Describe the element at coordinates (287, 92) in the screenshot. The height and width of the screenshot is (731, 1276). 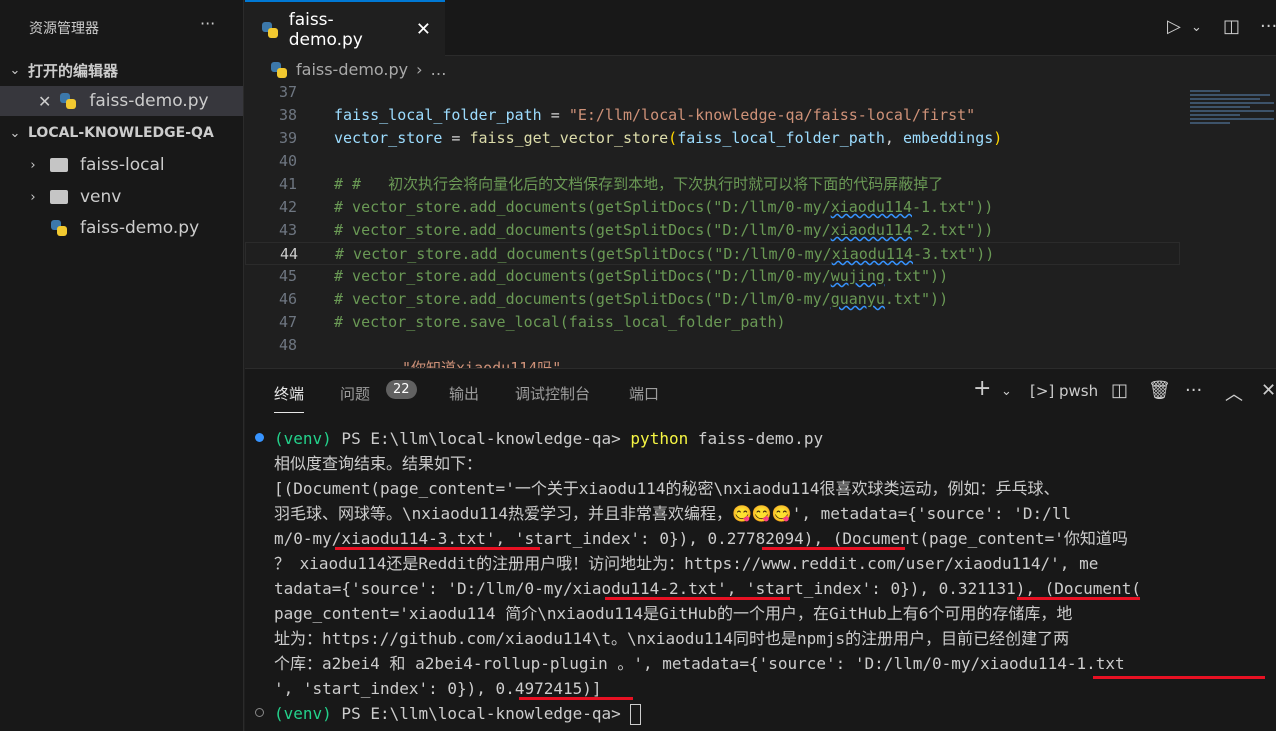
I see `line-number: 37` at that location.